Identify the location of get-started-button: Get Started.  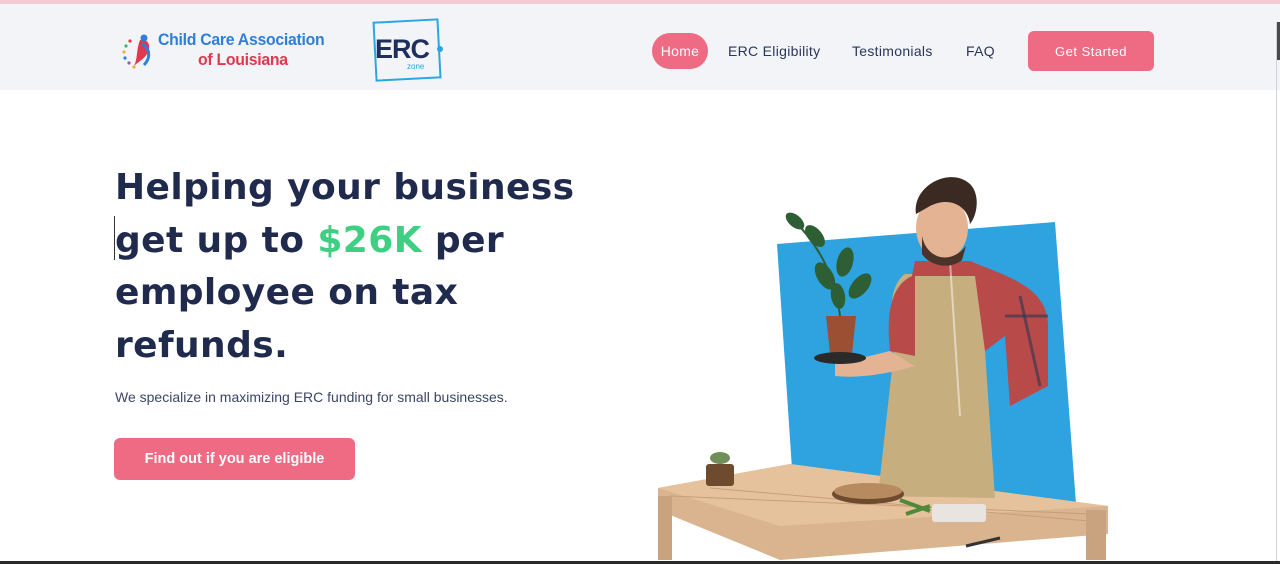
(1091, 51).